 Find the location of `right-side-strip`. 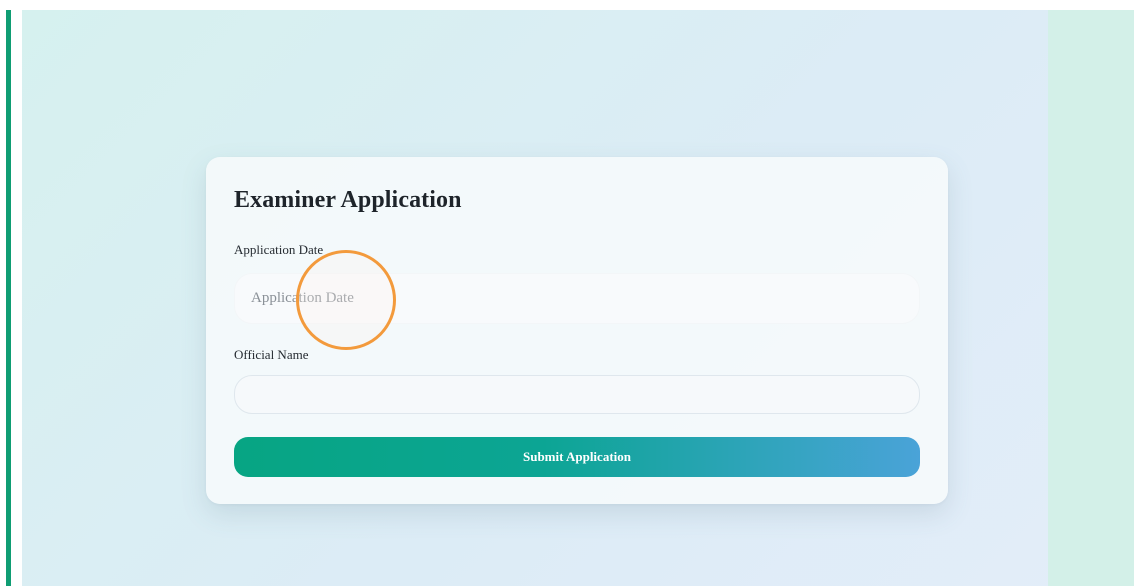

right-side-strip is located at coordinates (1091, 298).